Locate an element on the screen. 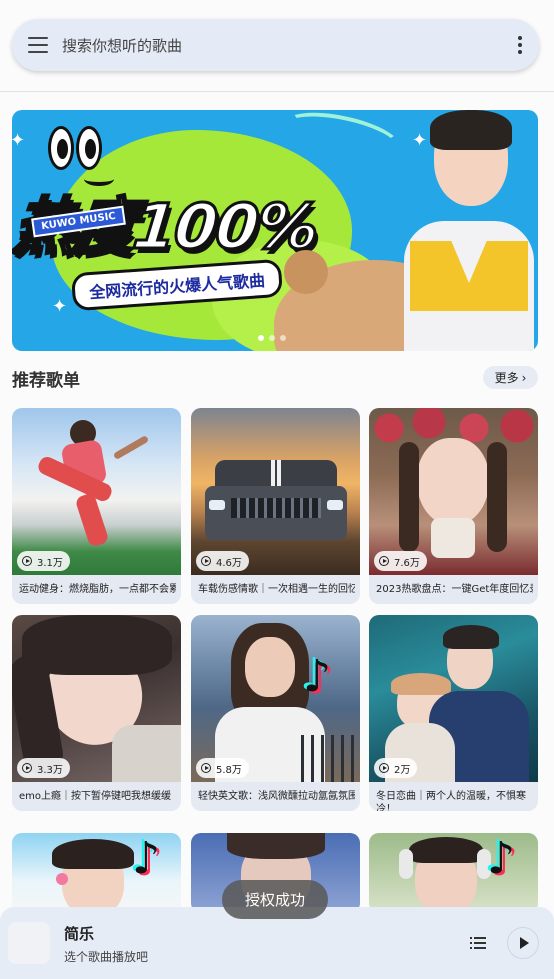 This screenshot has width=554, height=979. playlist-title: 冬日恋曲｜两个人的温暖，不惧寒冷！ is located at coordinates (451, 801).